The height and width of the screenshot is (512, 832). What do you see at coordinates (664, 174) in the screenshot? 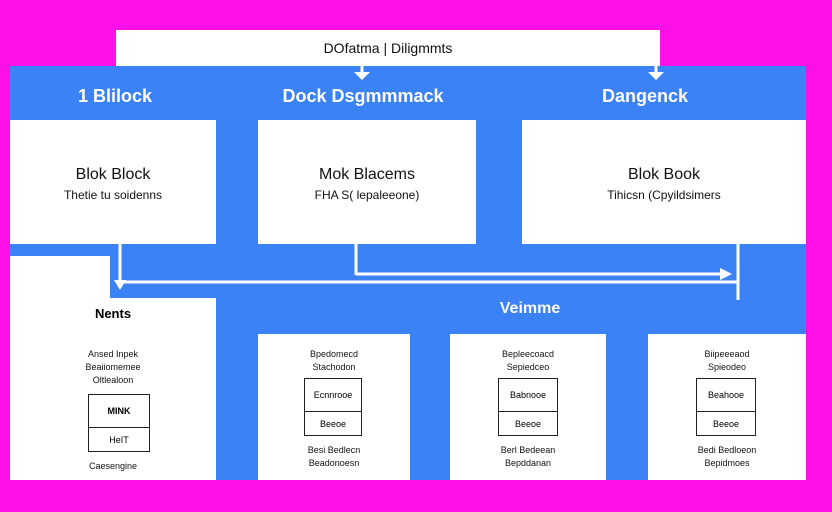
I see `top-box-3-title: Blok Book` at bounding box center [664, 174].